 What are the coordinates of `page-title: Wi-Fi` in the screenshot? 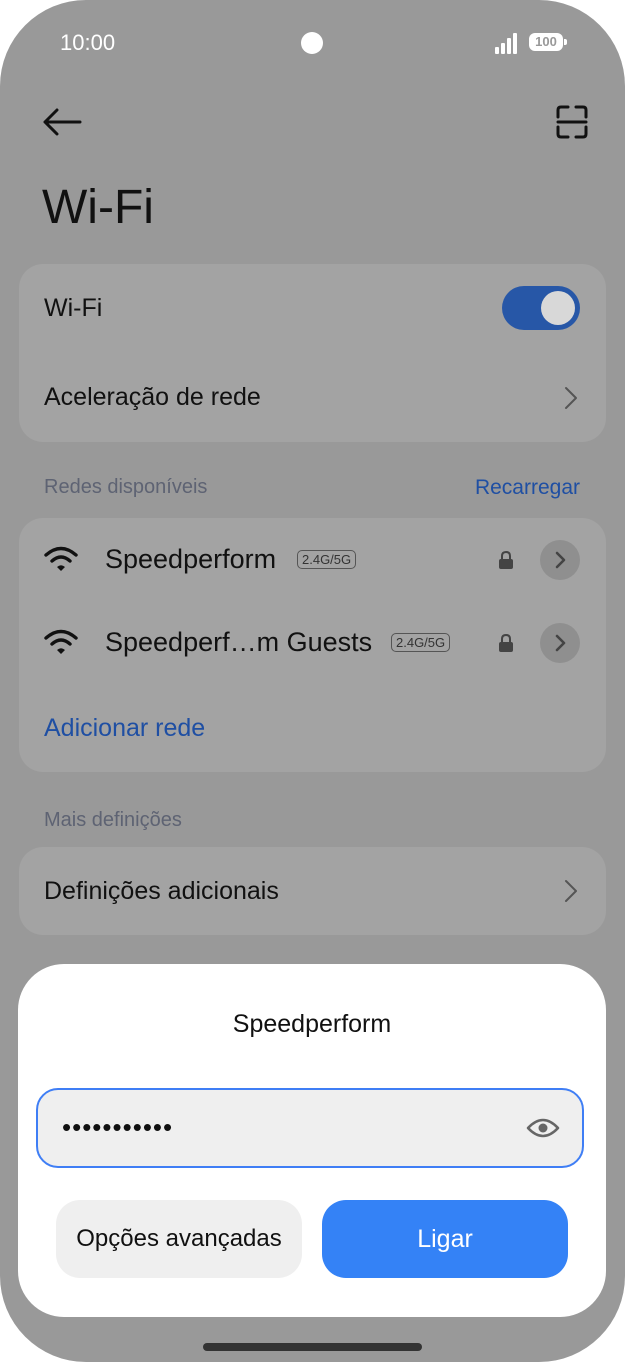 It's located at (98, 207).